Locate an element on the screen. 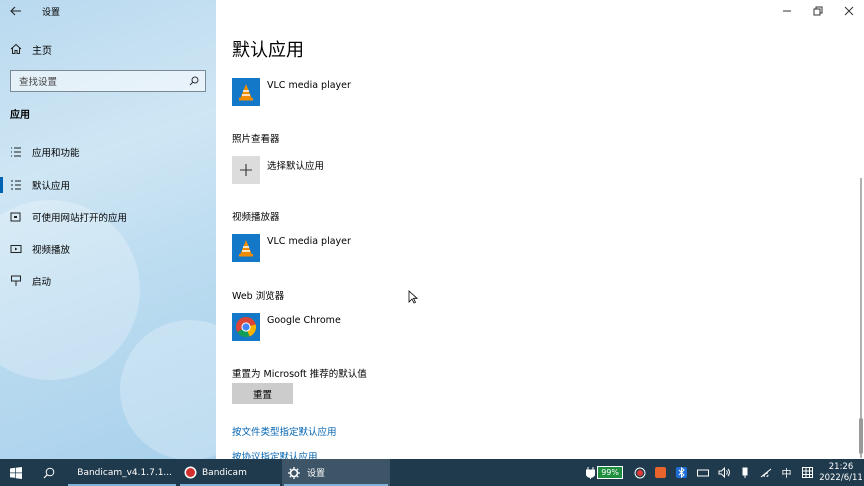 The image size is (864, 486). system-tray: 99% 中 21:26 2022/6/11 is located at coordinates (723, 472).